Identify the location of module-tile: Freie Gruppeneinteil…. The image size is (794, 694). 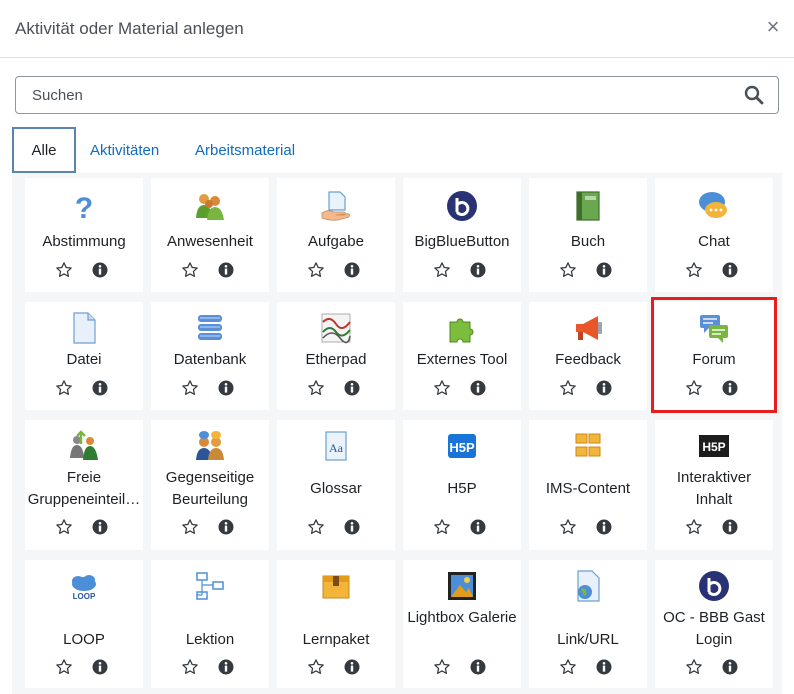
(84, 485).